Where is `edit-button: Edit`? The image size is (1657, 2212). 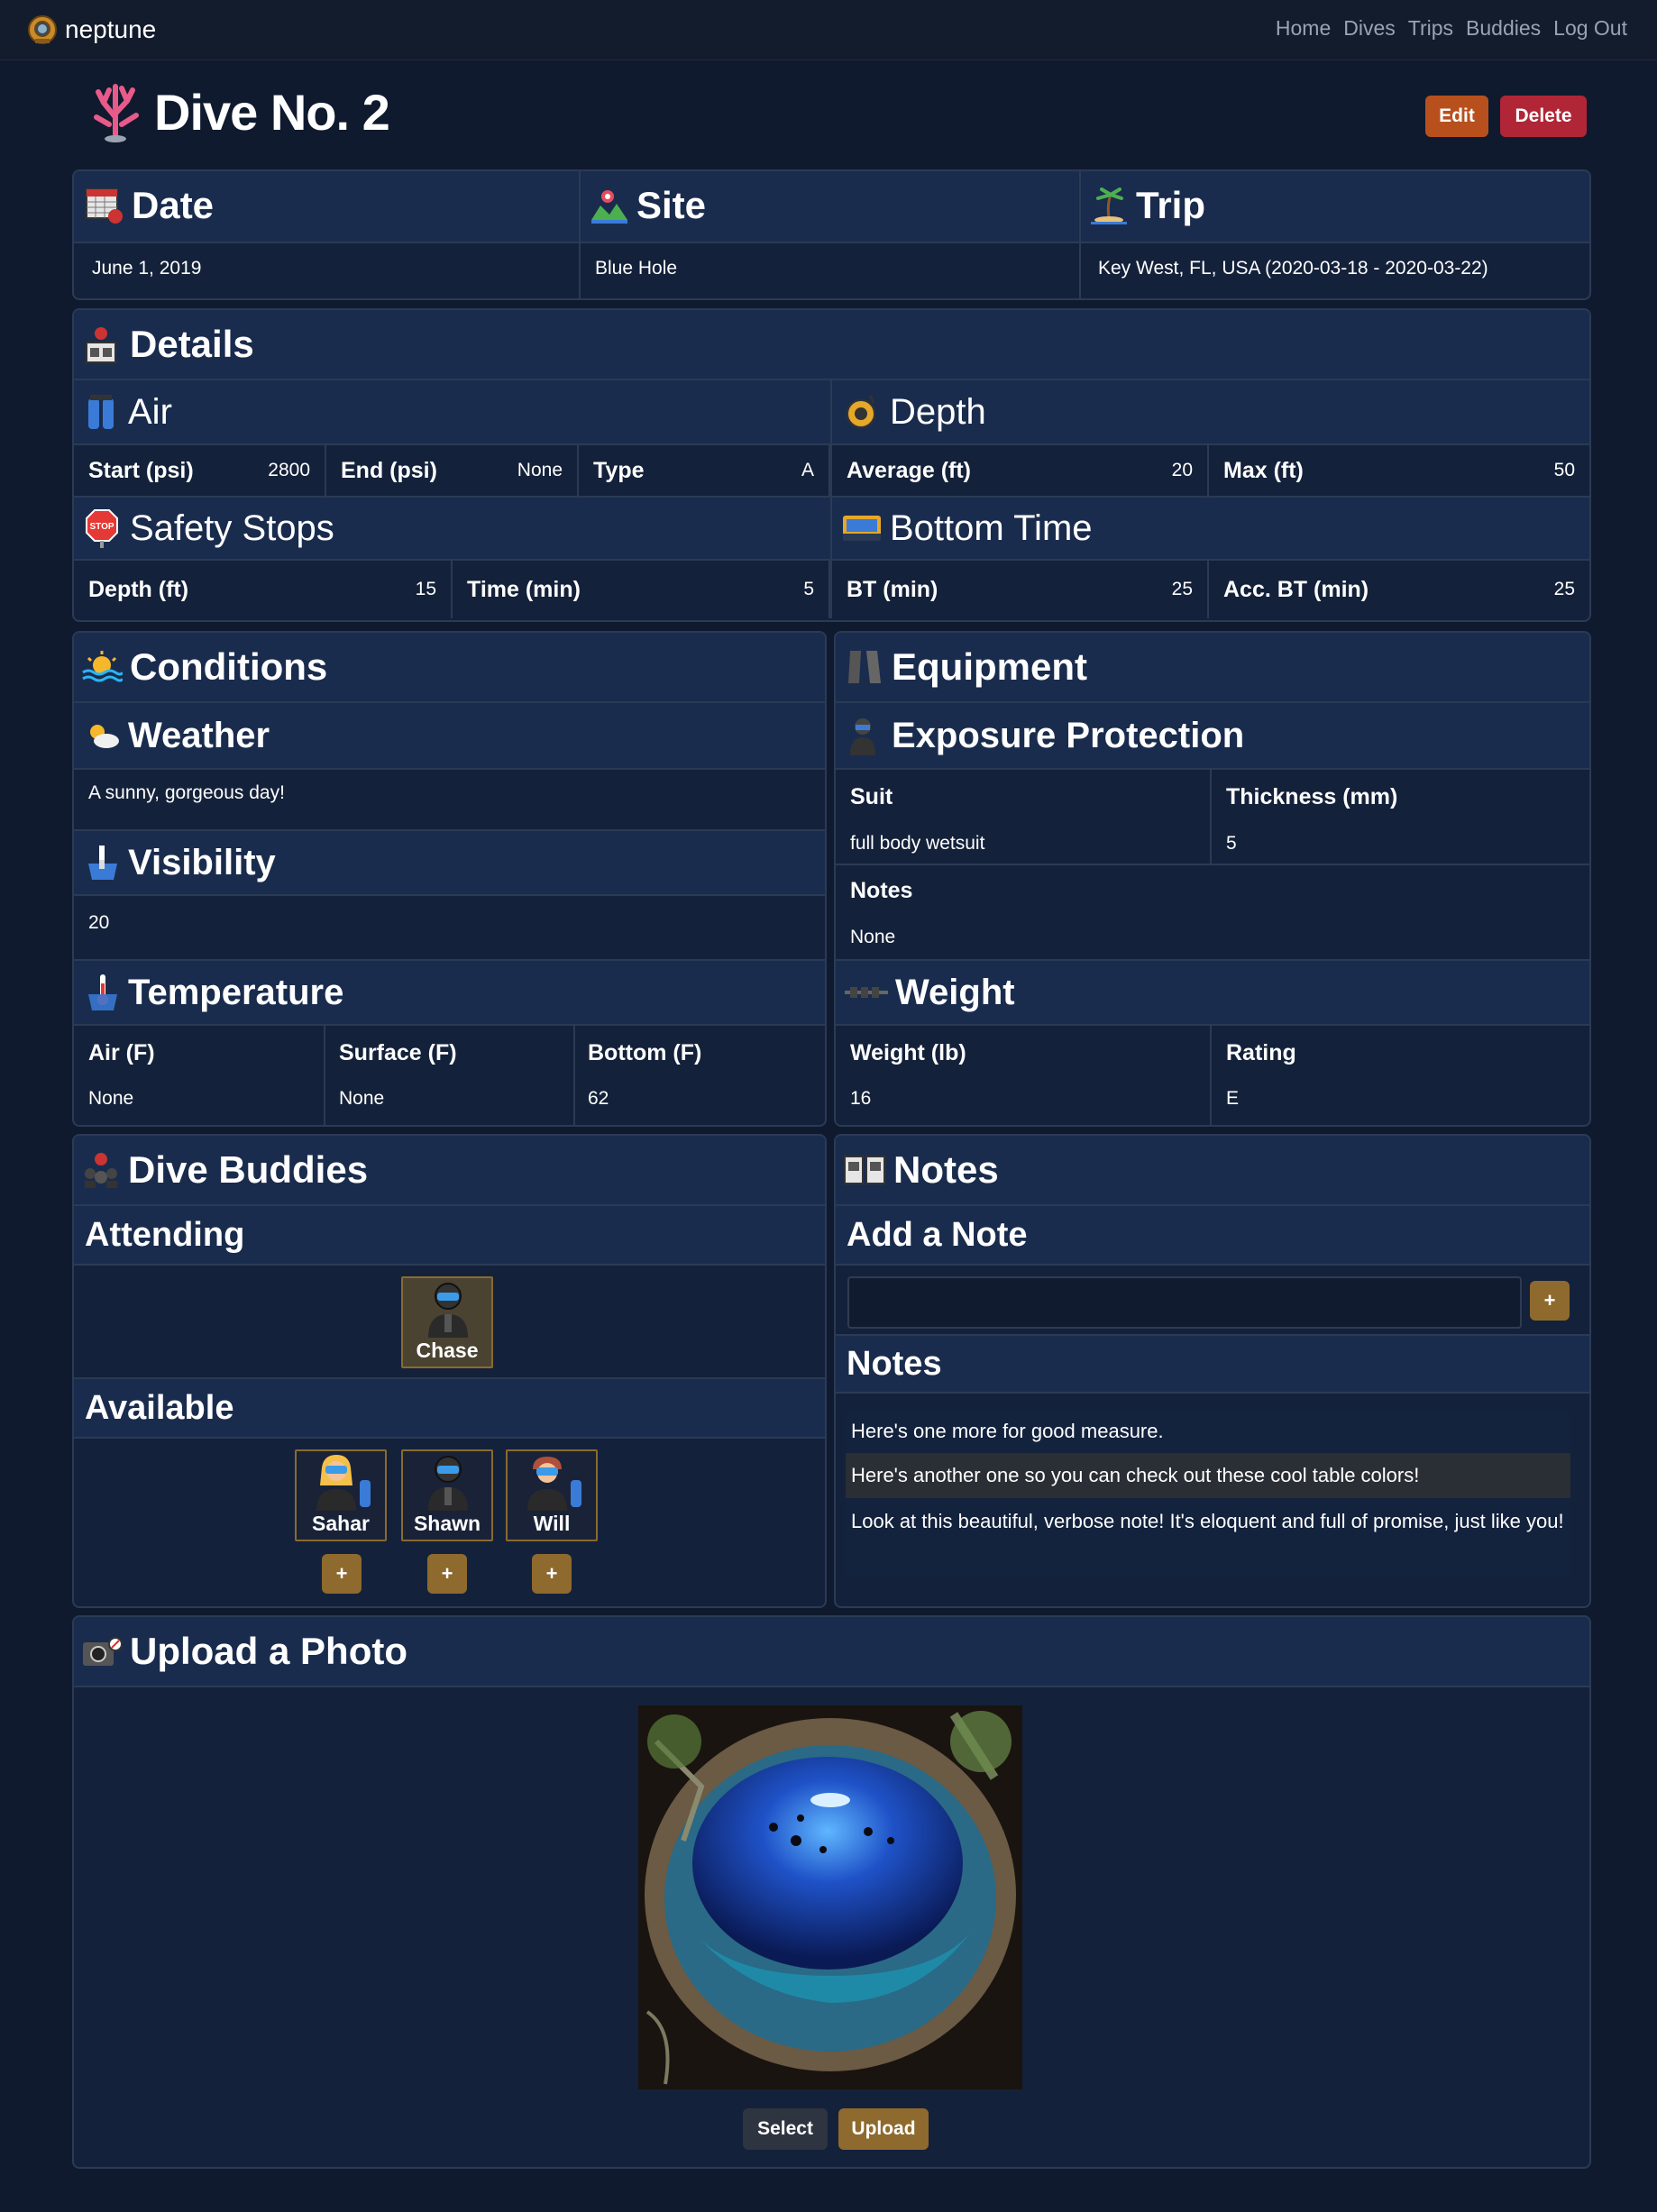 edit-button: Edit is located at coordinates (1456, 117).